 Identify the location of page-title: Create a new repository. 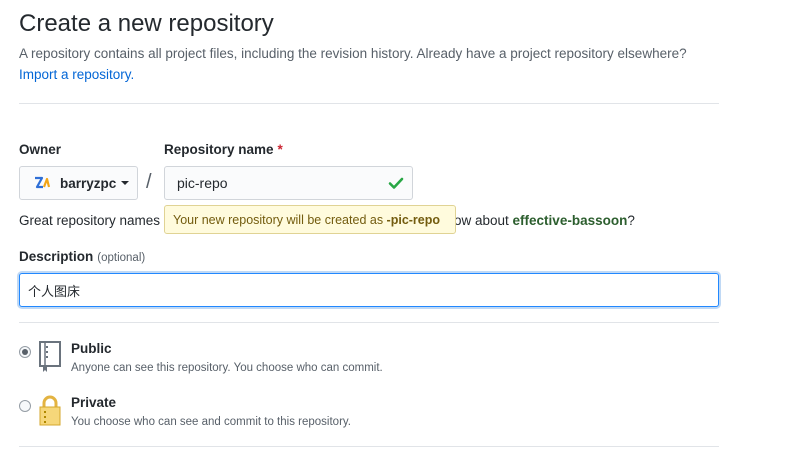
(146, 23).